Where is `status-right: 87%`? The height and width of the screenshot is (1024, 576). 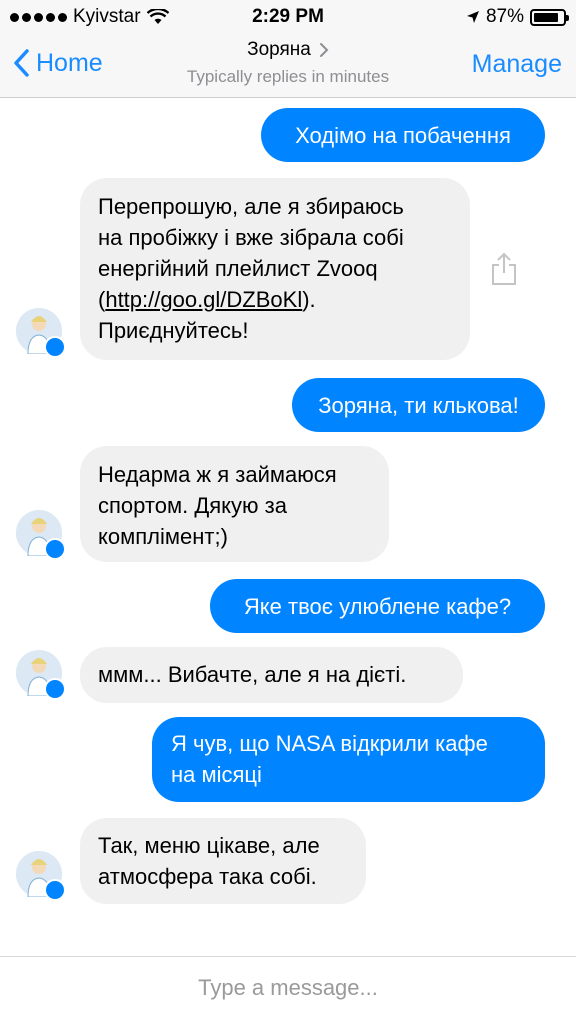
status-right: 87% is located at coordinates (517, 17).